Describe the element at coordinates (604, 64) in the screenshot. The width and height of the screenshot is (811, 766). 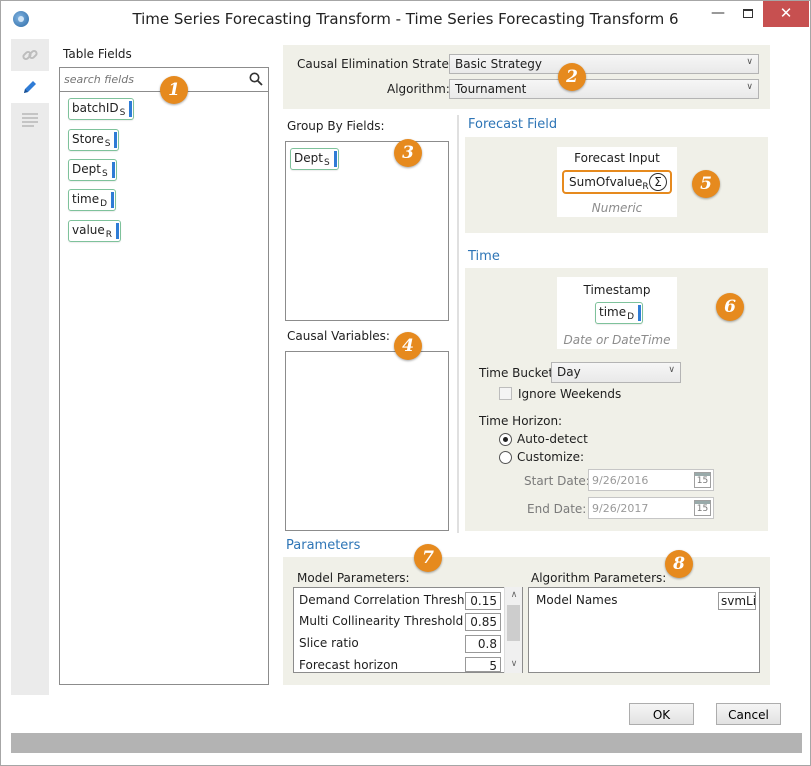
I see `causal-strategy-select: Basic Strategy ∨` at that location.